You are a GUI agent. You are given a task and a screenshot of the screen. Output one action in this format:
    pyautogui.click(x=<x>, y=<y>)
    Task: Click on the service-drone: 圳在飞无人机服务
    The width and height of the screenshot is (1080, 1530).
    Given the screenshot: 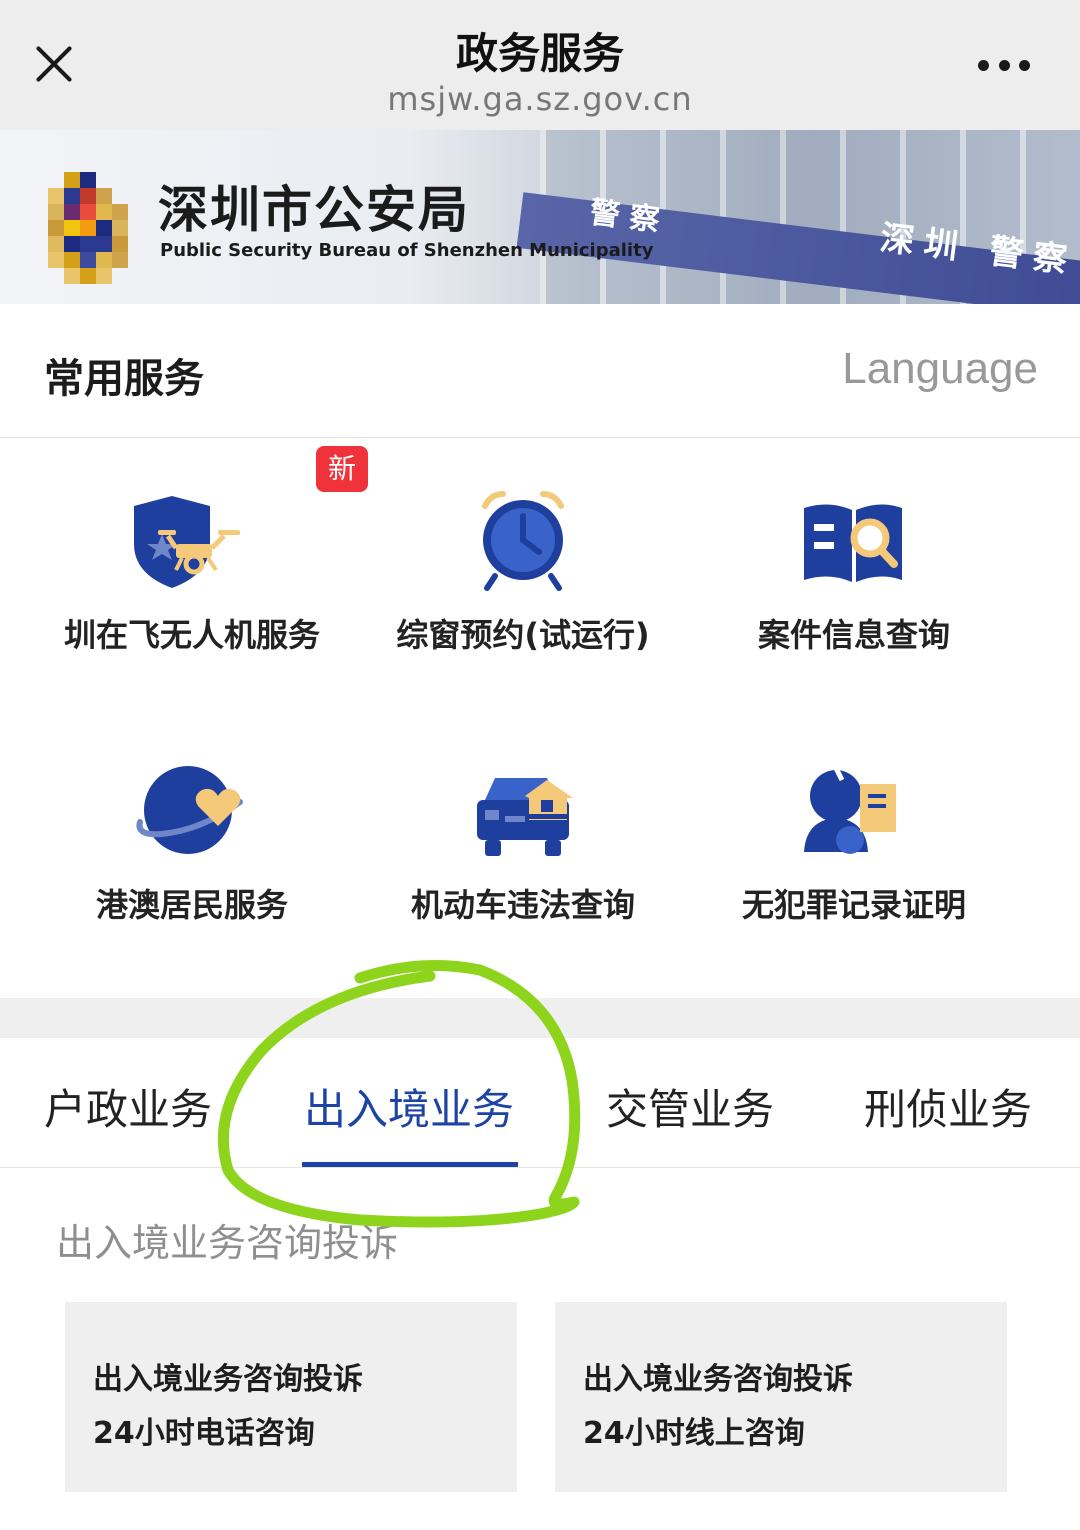 What is the action you would take?
    pyautogui.click(x=192, y=558)
    